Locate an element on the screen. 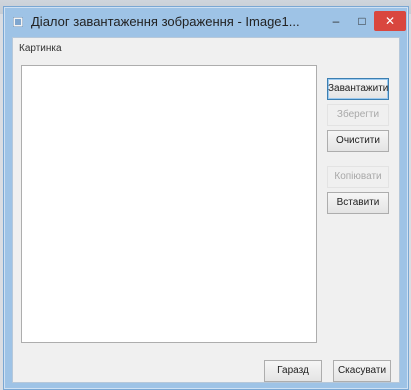 This screenshot has height=390, width=411. close-button: ✕ is located at coordinates (390, 21).